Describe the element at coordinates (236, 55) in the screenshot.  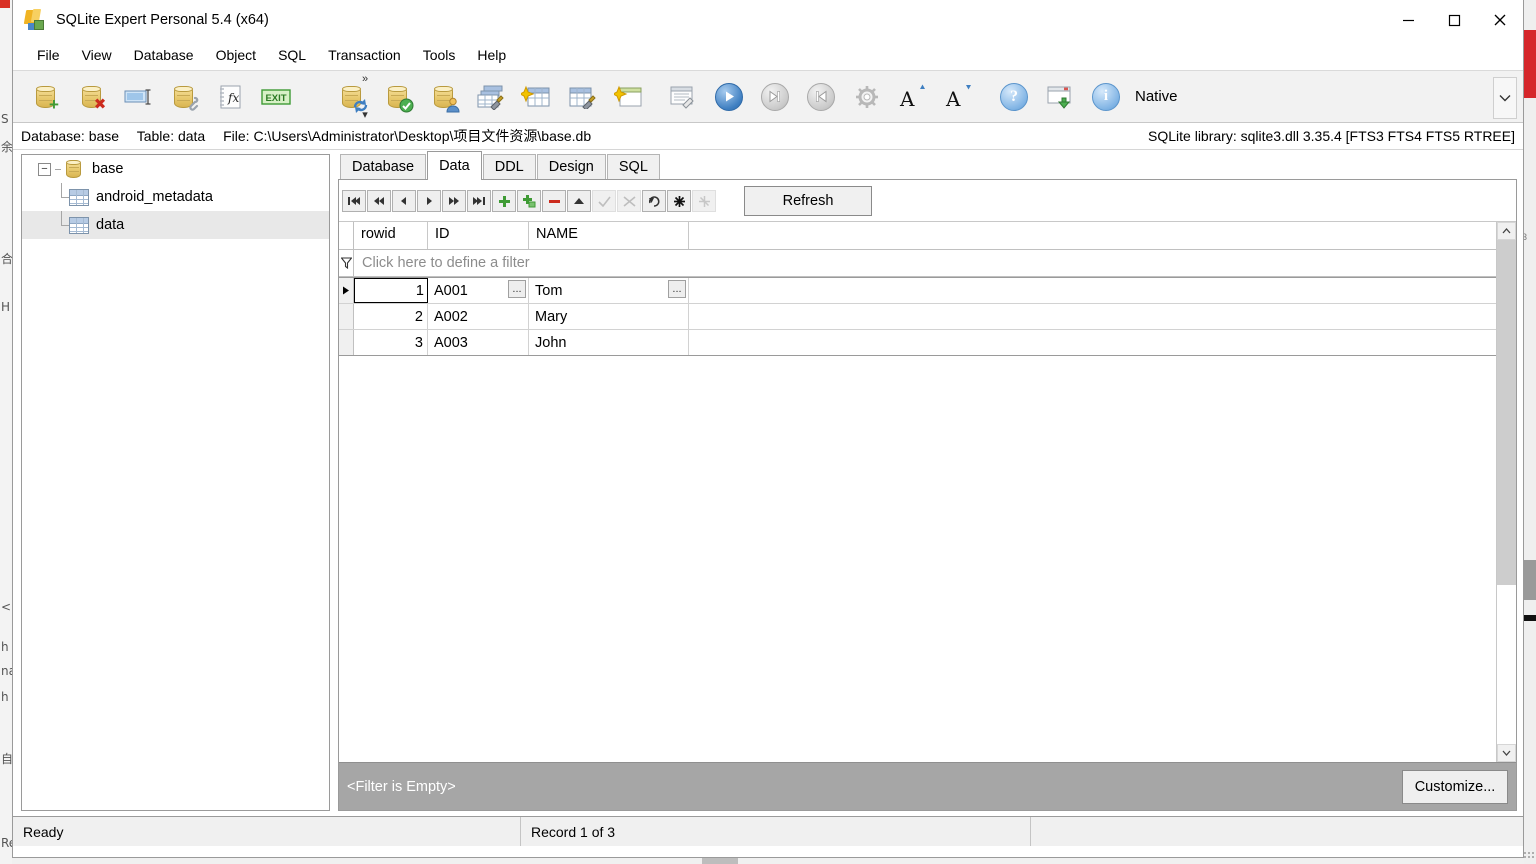
I see `menu-object: Object` at that location.